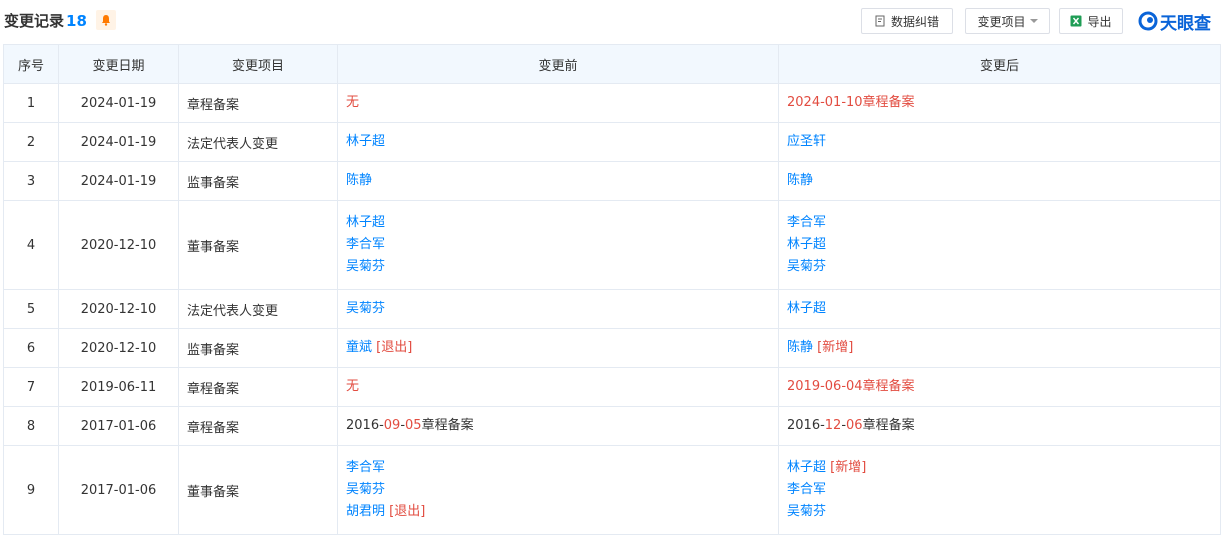  I want to click on cell-after: 林子超 [新增] 李合军 吴菊芬, so click(999, 490).